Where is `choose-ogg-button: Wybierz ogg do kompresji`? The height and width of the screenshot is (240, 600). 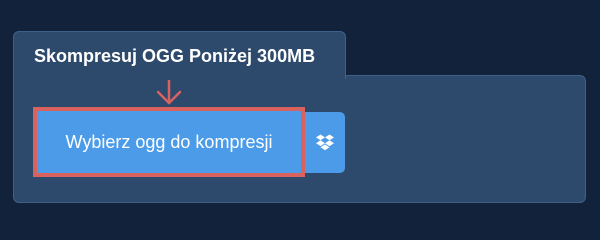 choose-ogg-button: Wybierz ogg do kompresji is located at coordinates (169, 142).